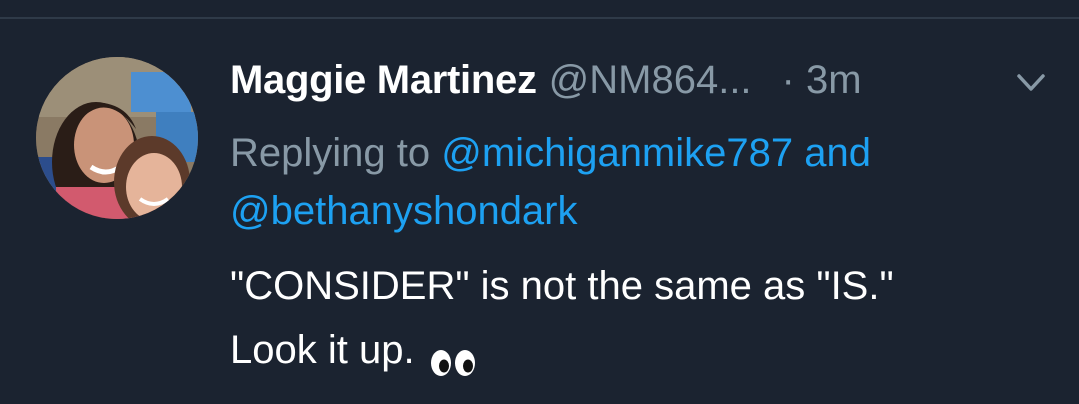 This screenshot has height=404, width=1079. What do you see at coordinates (645, 350) in the screenshot?
I see `tweet-text-line-2: Look it up.` at bounding box center [645, 350].